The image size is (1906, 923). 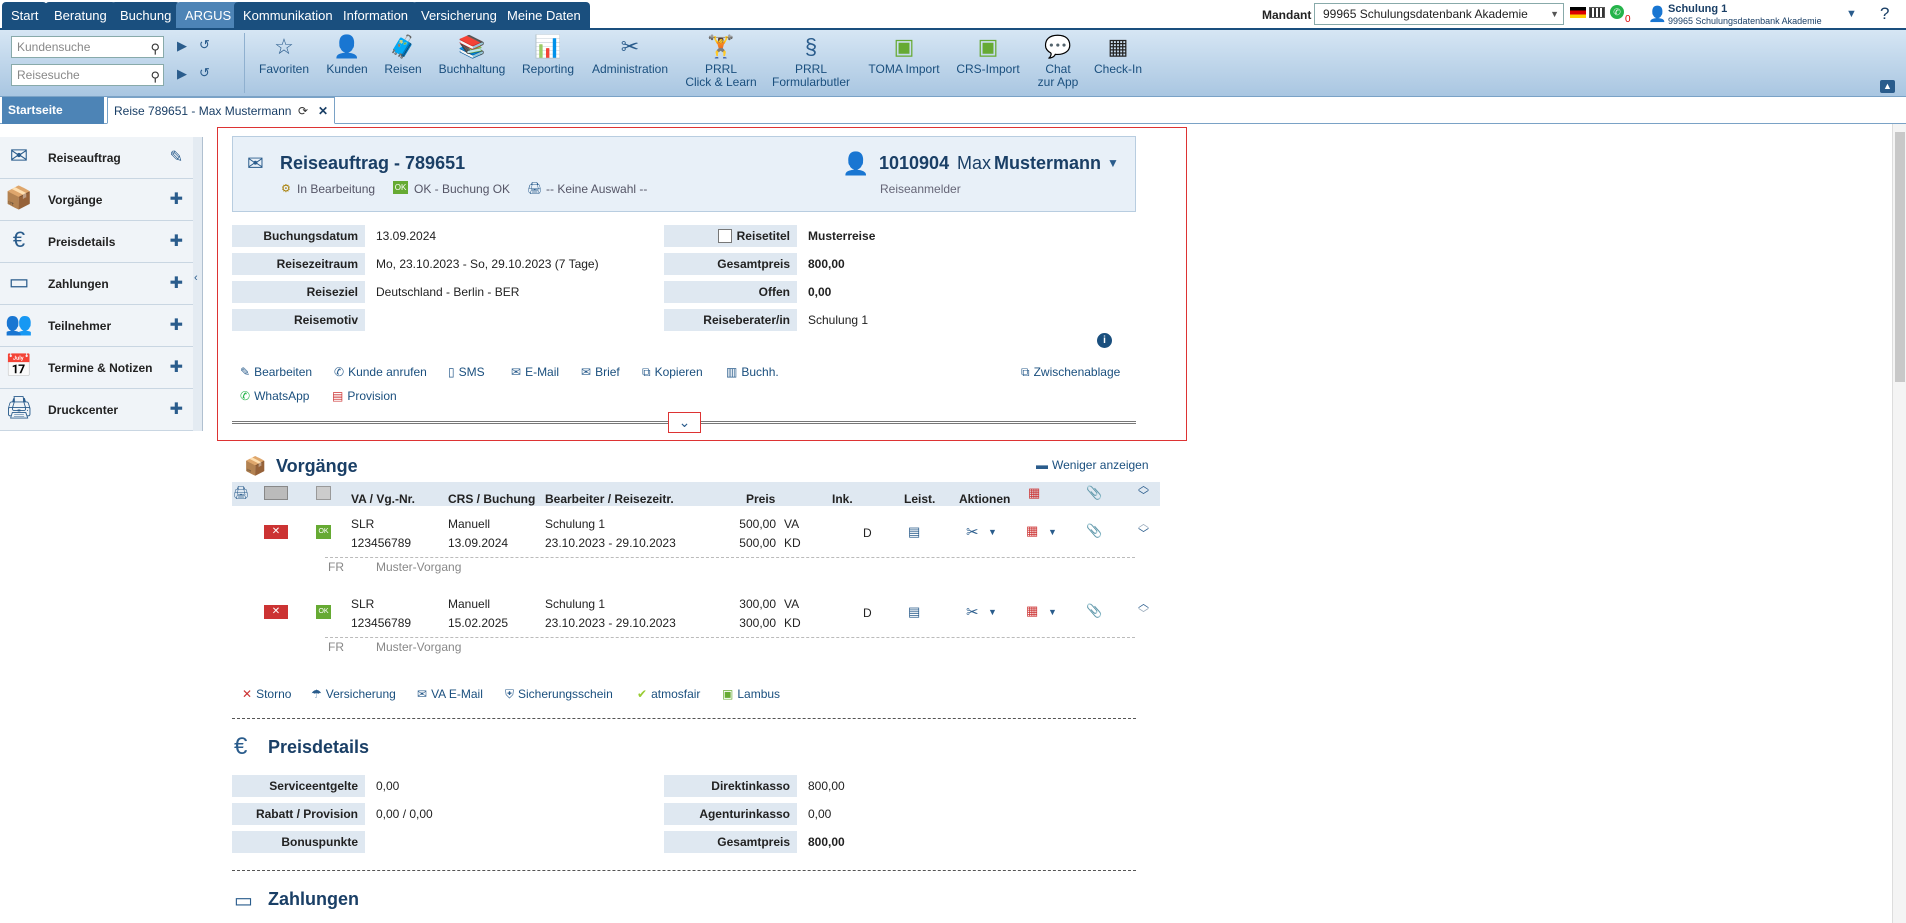 I want to click on nav-tab-beratung: Beratung, so click(x=80, y=16).